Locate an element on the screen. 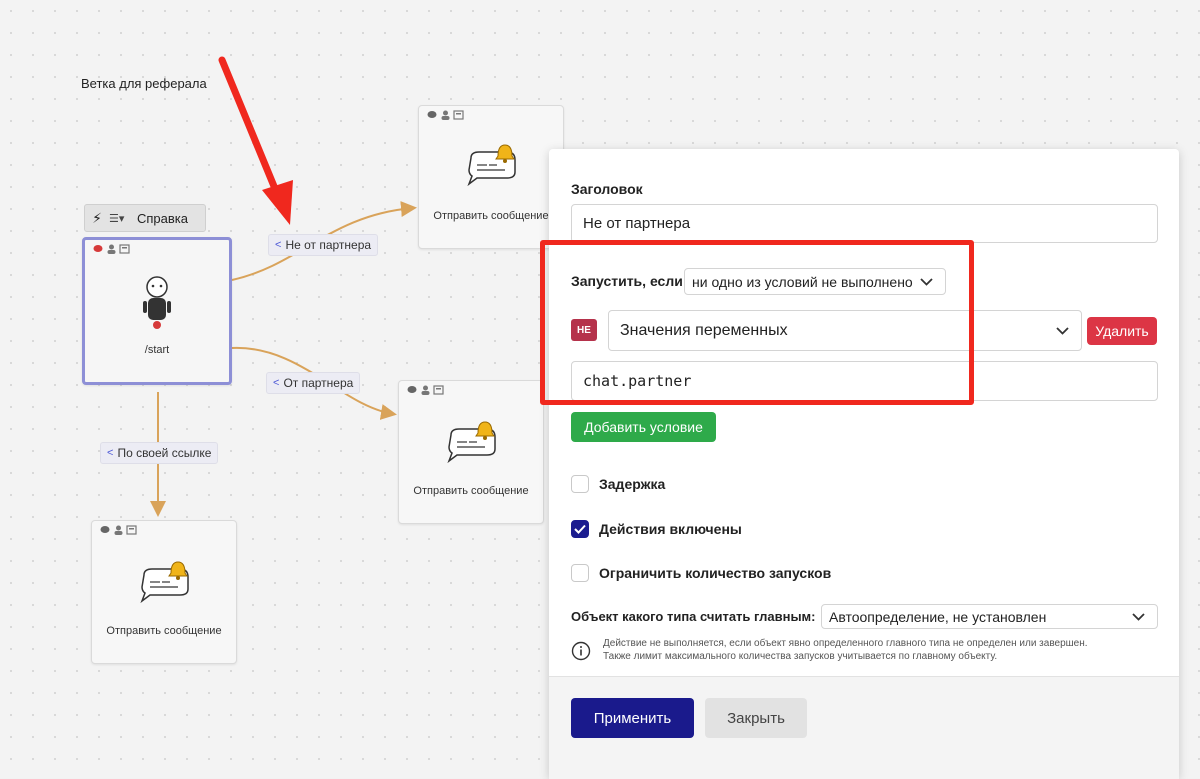 The height and width of the screenshot is (779, 1200). robot-icon is located at coordinates (157, 302).